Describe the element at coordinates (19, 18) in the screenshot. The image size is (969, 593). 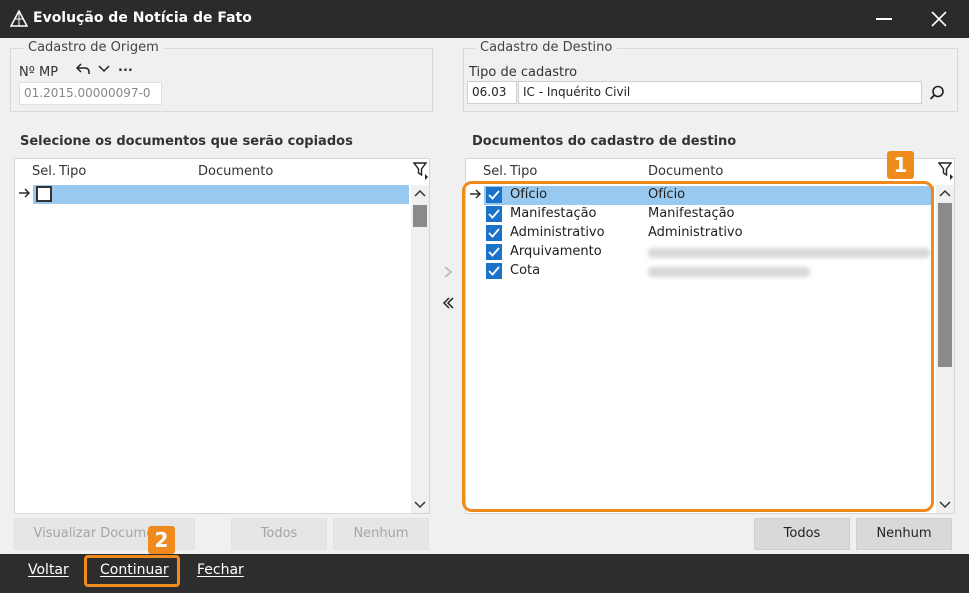
I see `app-logo-icon` at that location.